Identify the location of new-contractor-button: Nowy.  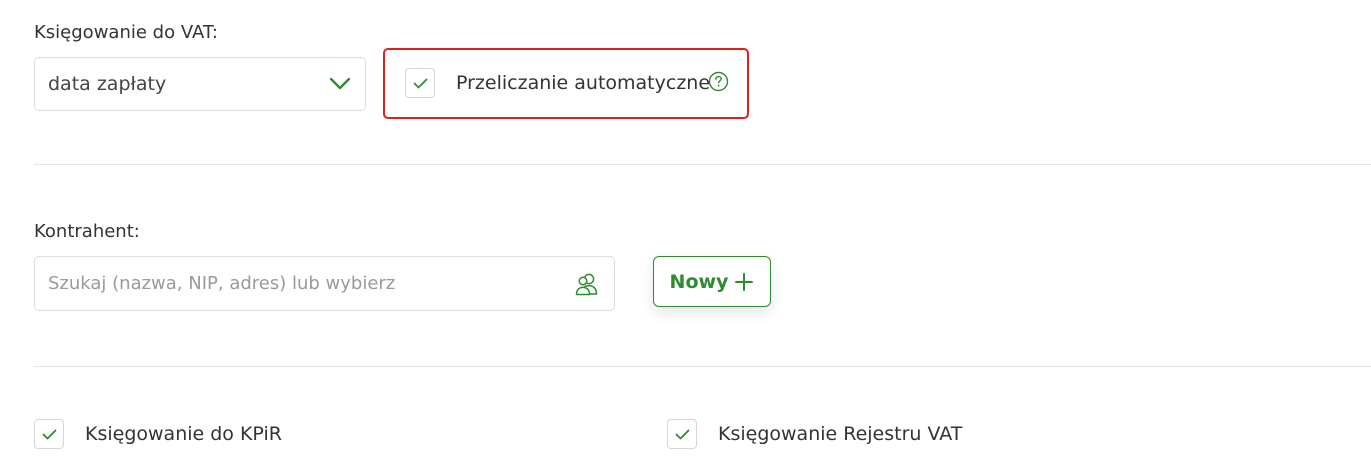
(712, 281).